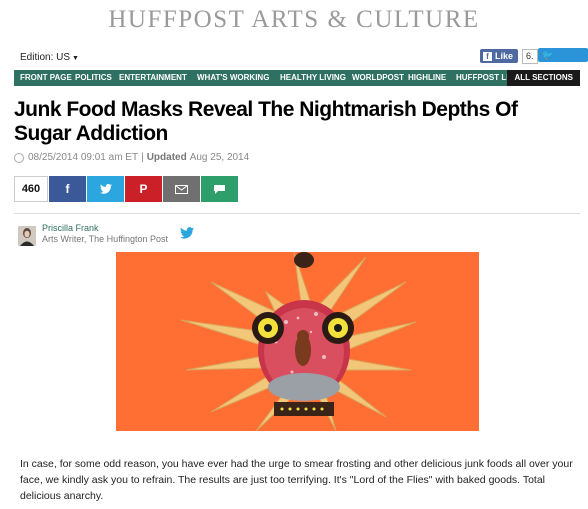  I want to click on email-share-button, so click(181, 189).